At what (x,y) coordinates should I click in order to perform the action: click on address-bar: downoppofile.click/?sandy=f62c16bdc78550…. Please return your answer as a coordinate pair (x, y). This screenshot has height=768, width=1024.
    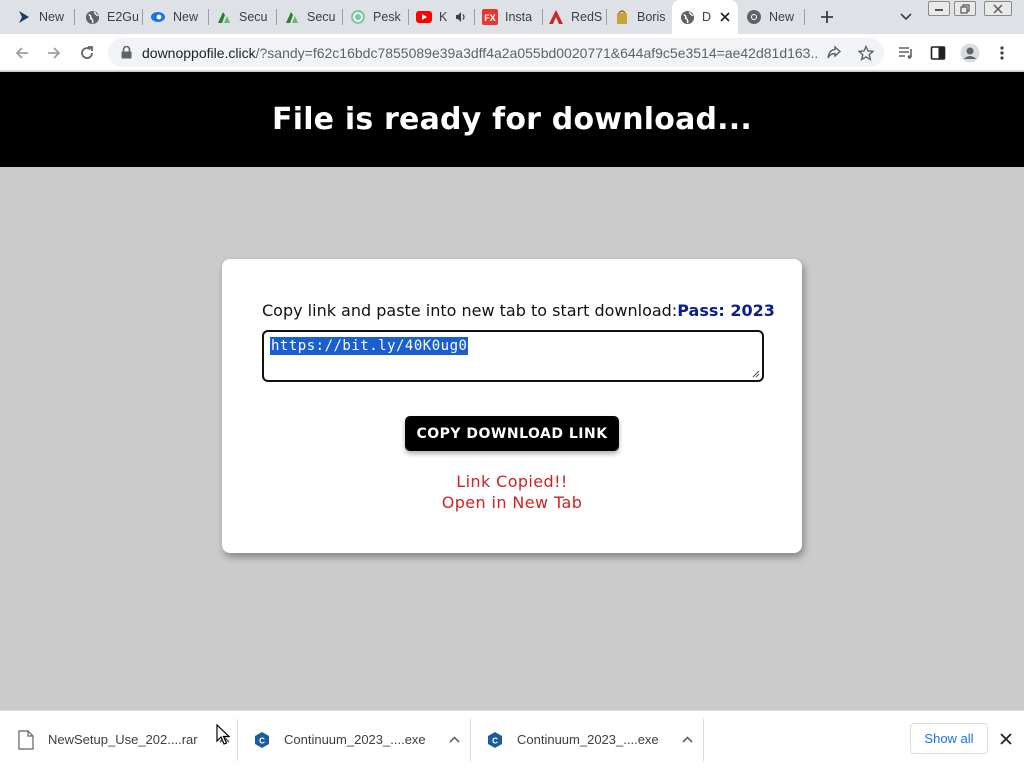
    Looking at the image, I should click on (496, 52).